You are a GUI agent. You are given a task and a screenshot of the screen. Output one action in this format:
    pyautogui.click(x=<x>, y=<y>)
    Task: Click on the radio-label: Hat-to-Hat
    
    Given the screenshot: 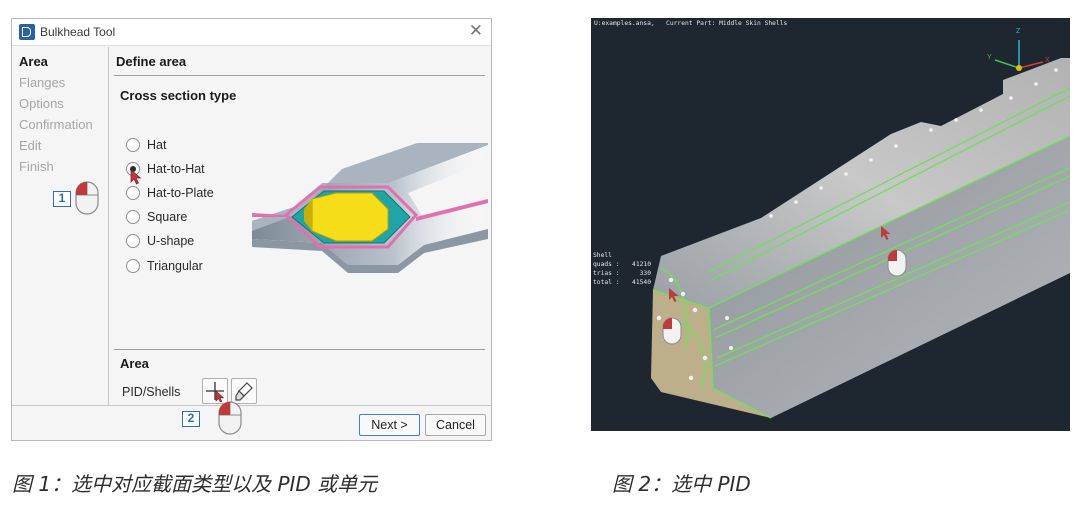 What is the action you would take?
    pyautogui.click(x=176, y=169)
    